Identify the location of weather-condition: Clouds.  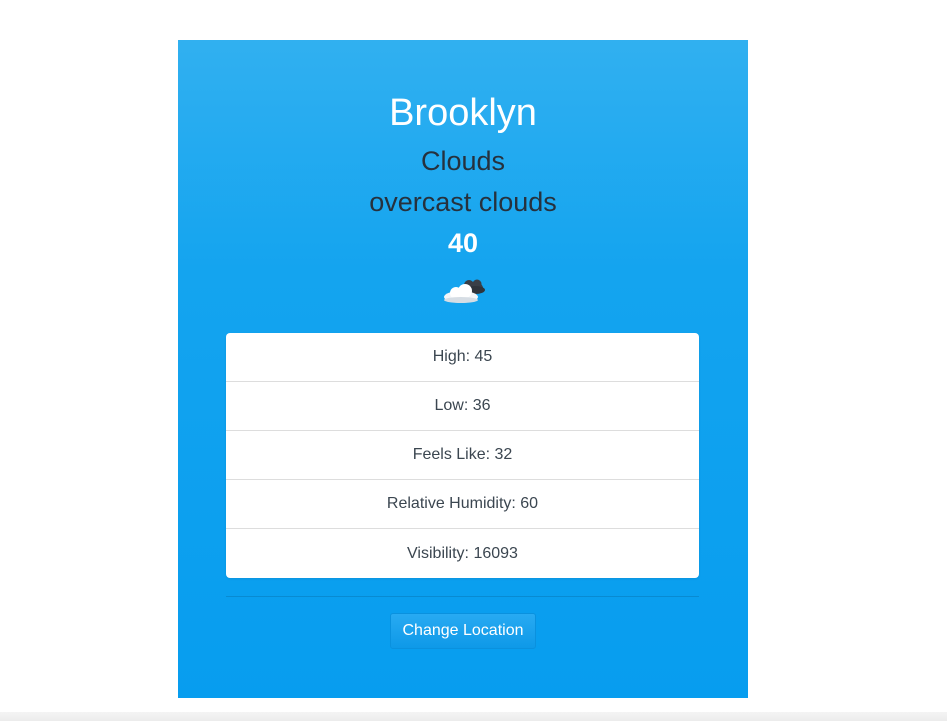
(463, 161).